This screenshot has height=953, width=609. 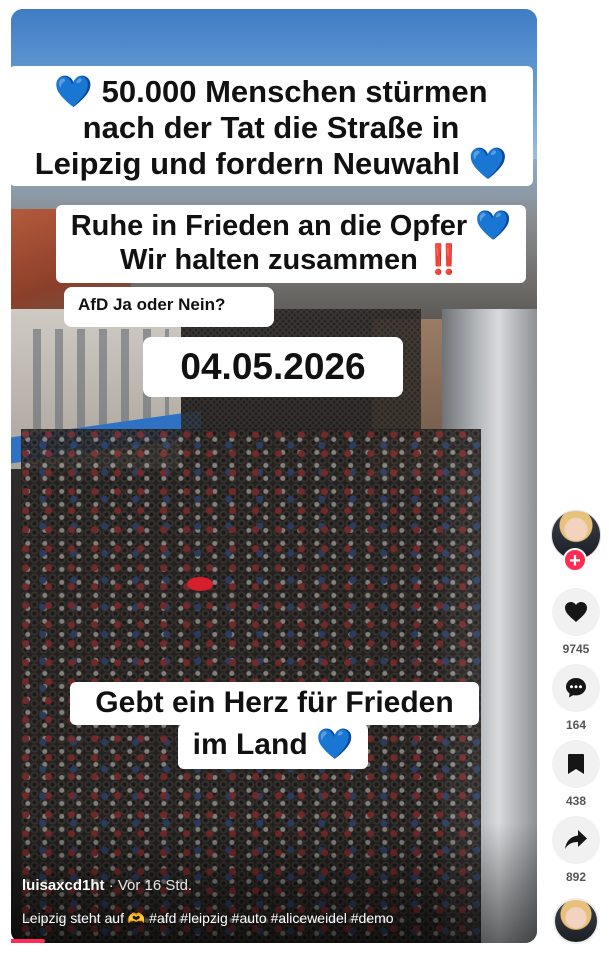 I want to click on action-rail: + 9745 164 438 892, so click(x=576, y=701).